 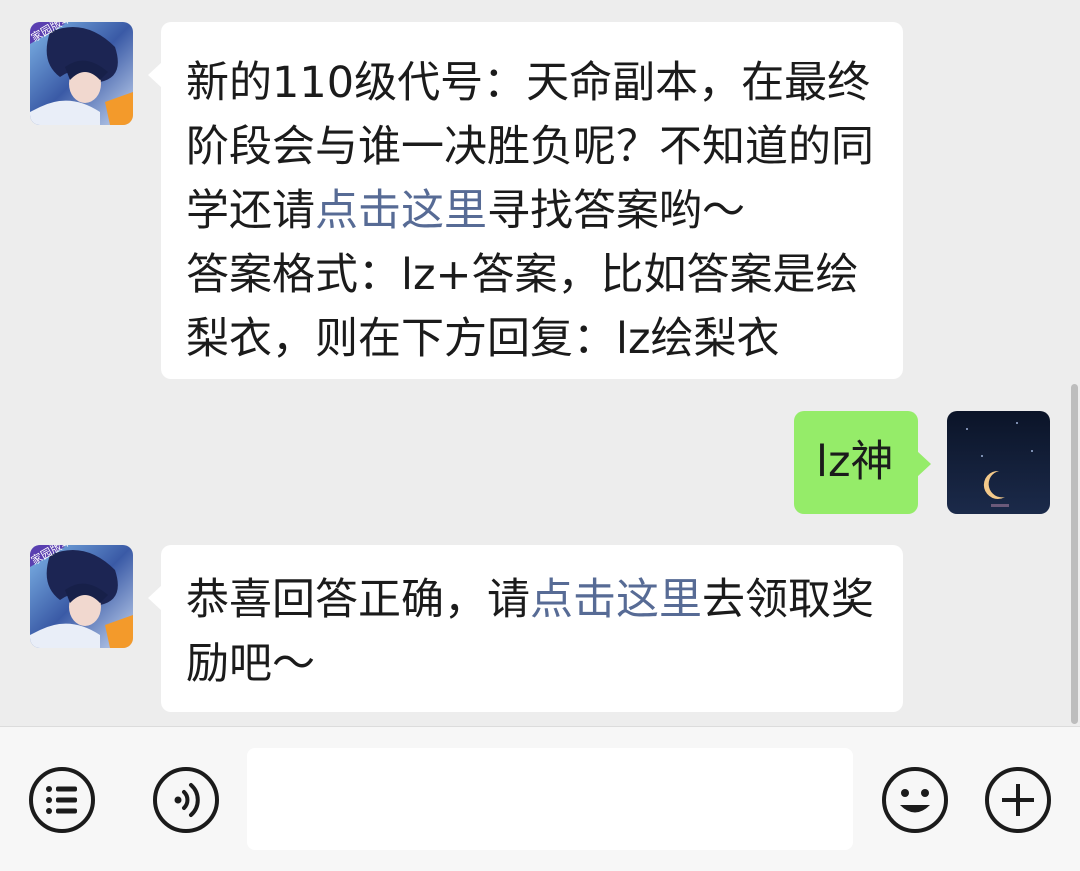 I want to click on plus-icon, so click(x=1018, y=800).